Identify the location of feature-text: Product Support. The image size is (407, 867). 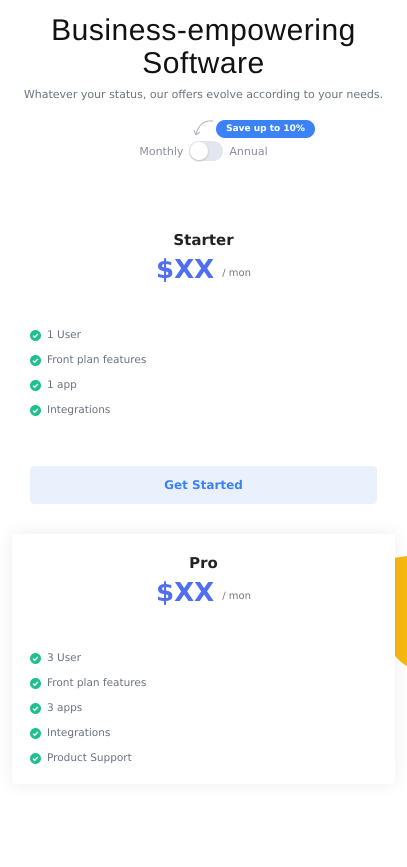
(89, 758).